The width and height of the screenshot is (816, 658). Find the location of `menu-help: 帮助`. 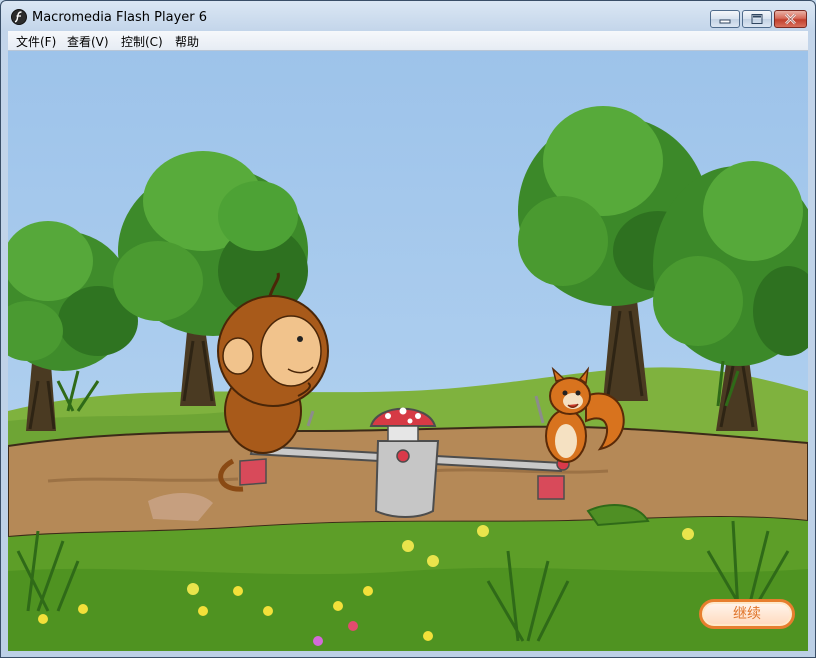

menu-help: 帮助 is located at coordinates (187, 41).